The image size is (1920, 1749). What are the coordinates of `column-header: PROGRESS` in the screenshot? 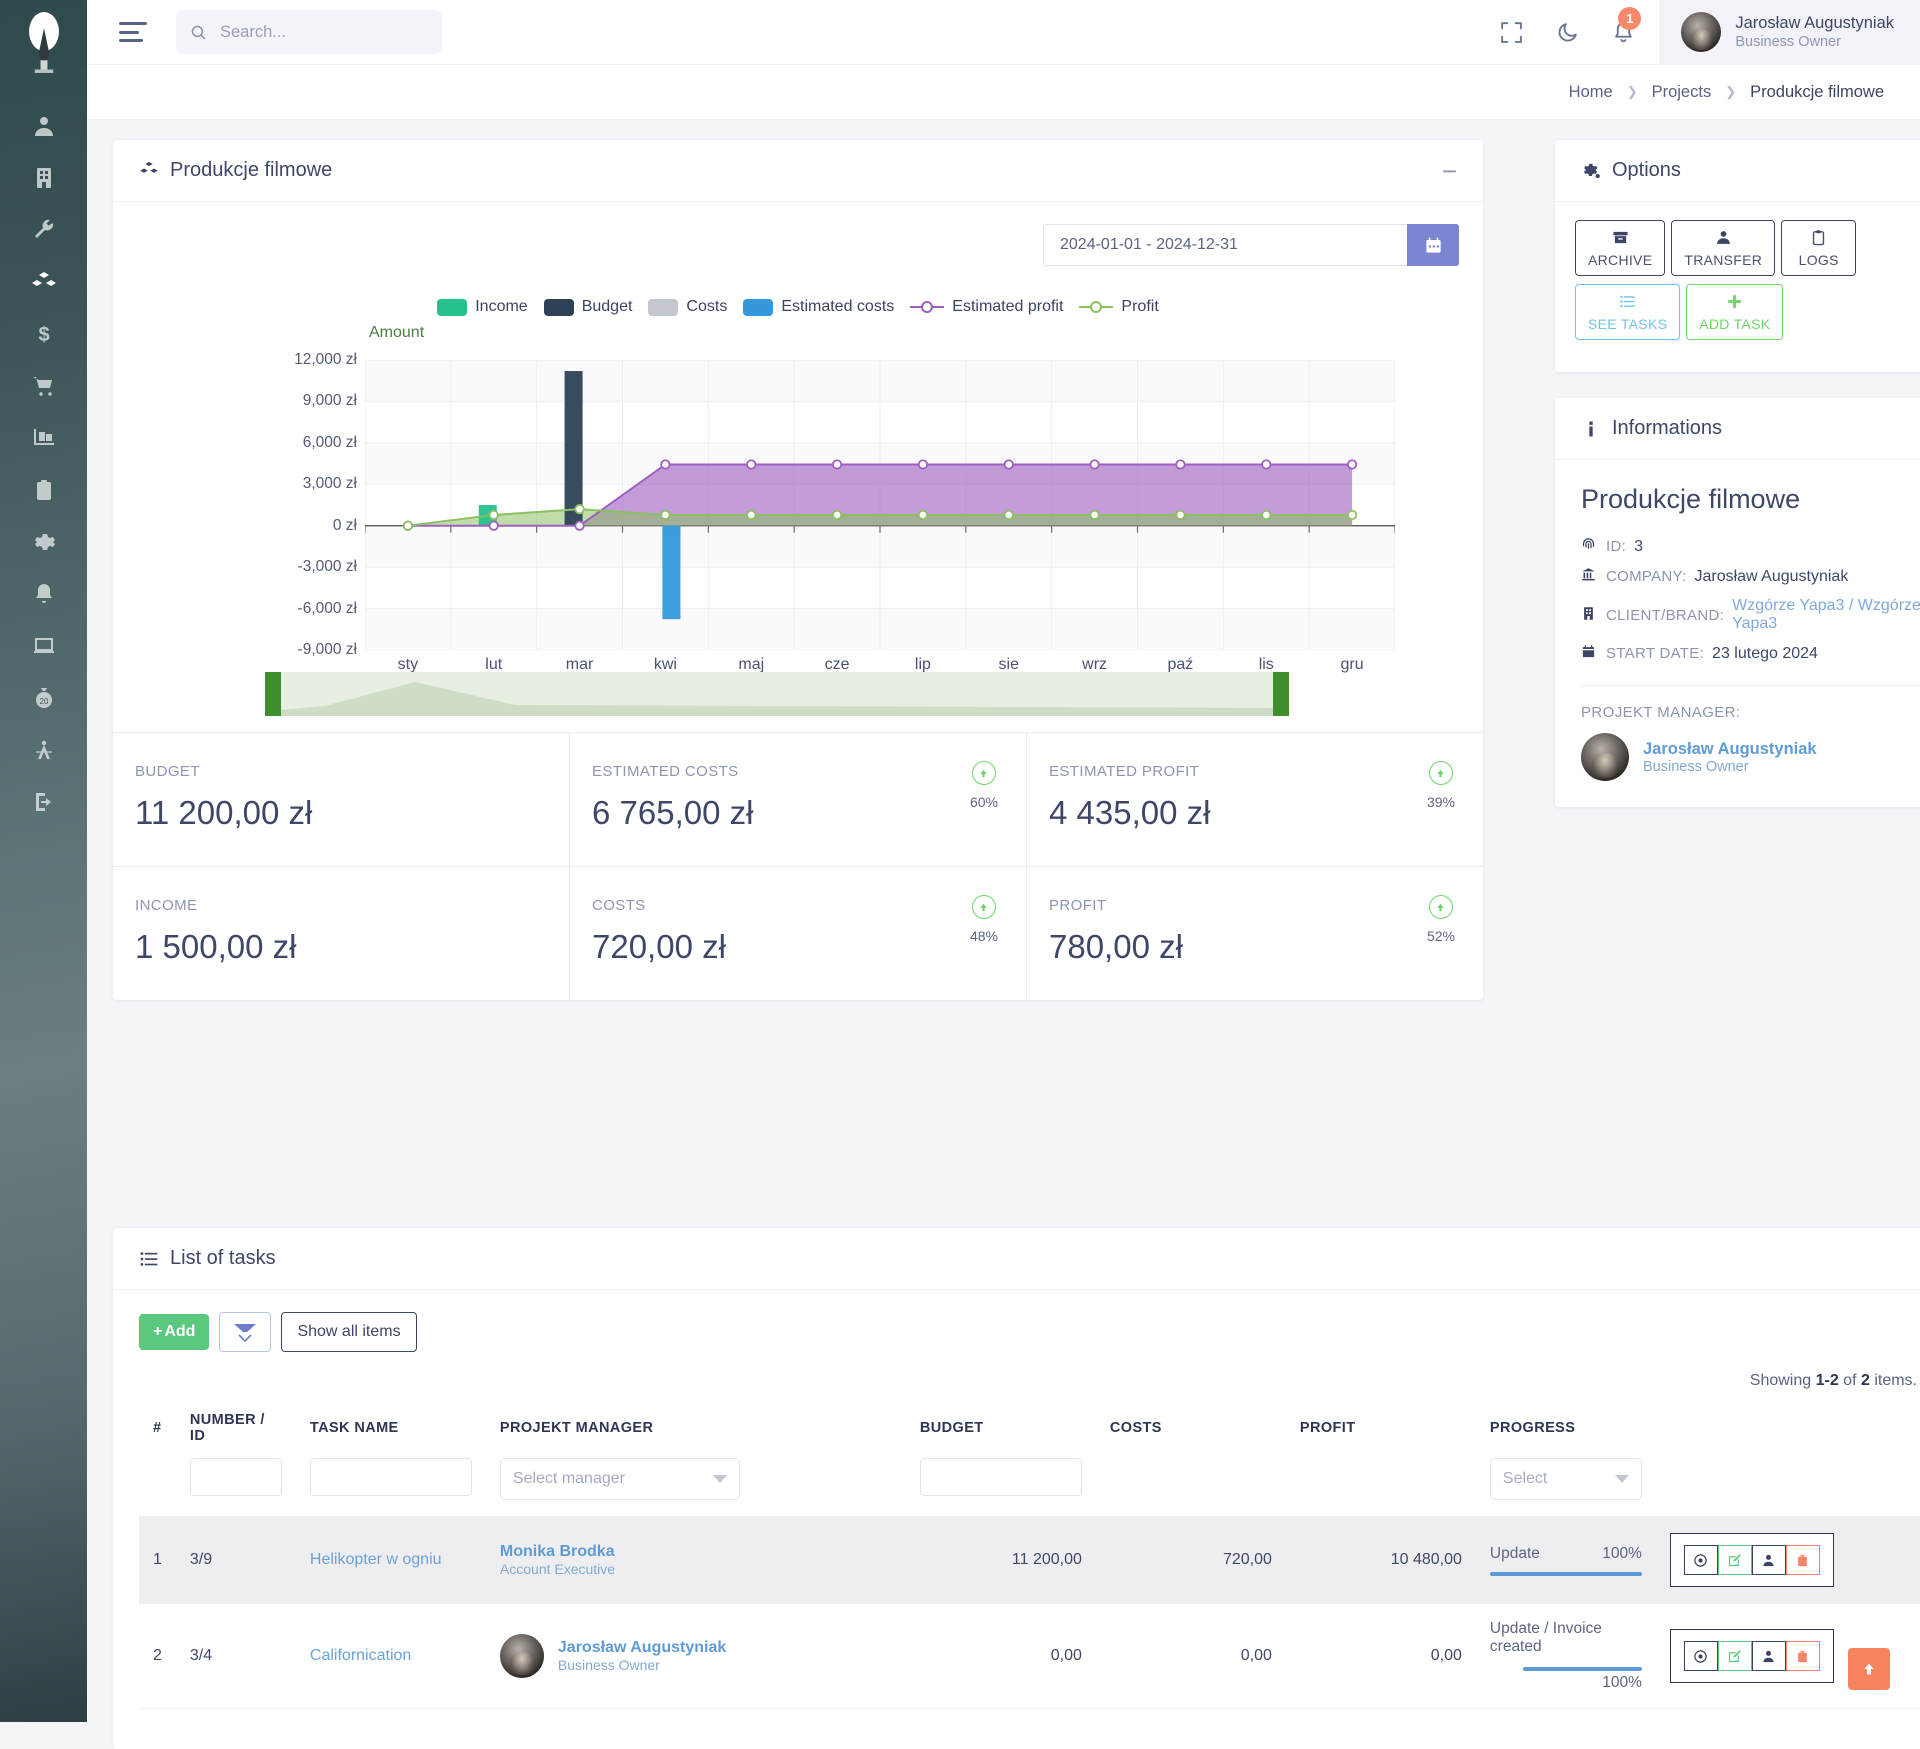 It's located at (1566, 1427).